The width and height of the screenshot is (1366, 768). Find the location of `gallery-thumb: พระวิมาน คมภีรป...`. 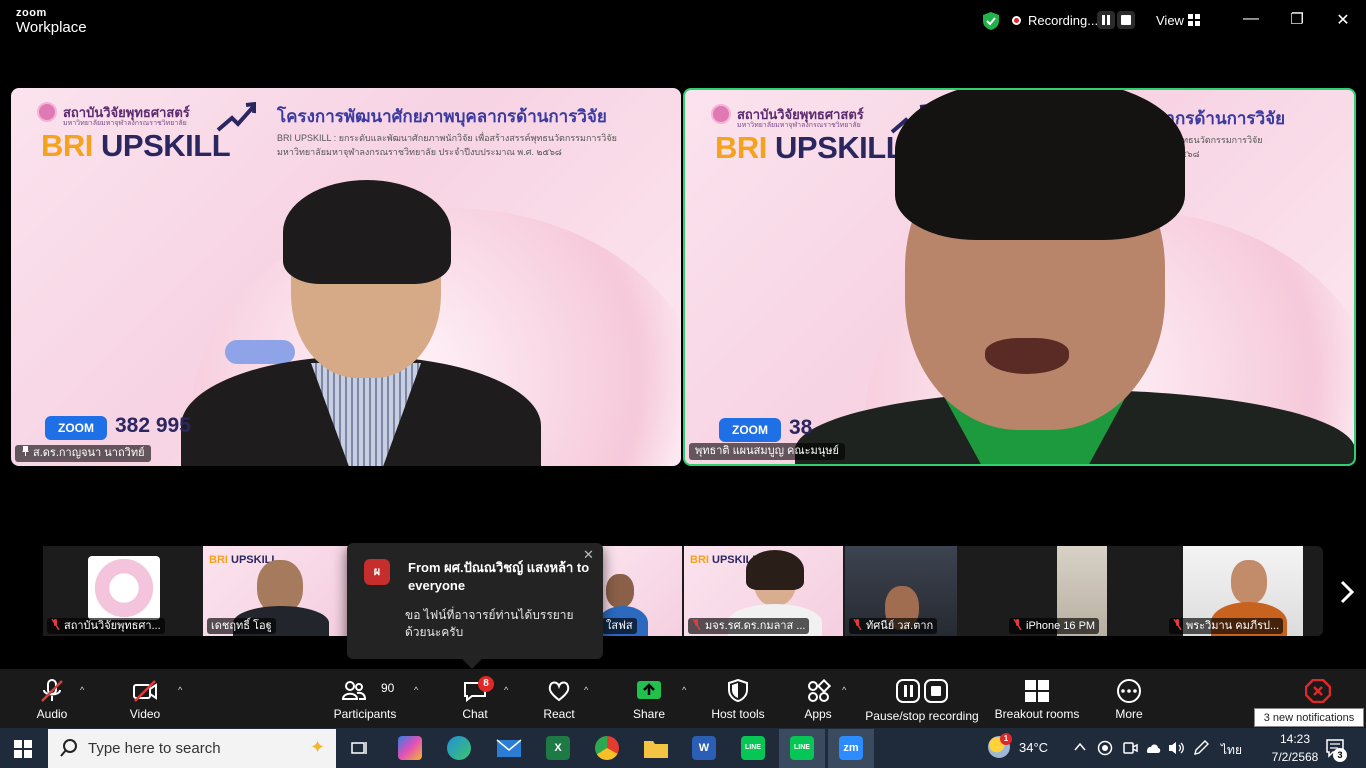

gallery-thumb: พระวิมาน คมภีรป... is located at coordinates (1234, 591).